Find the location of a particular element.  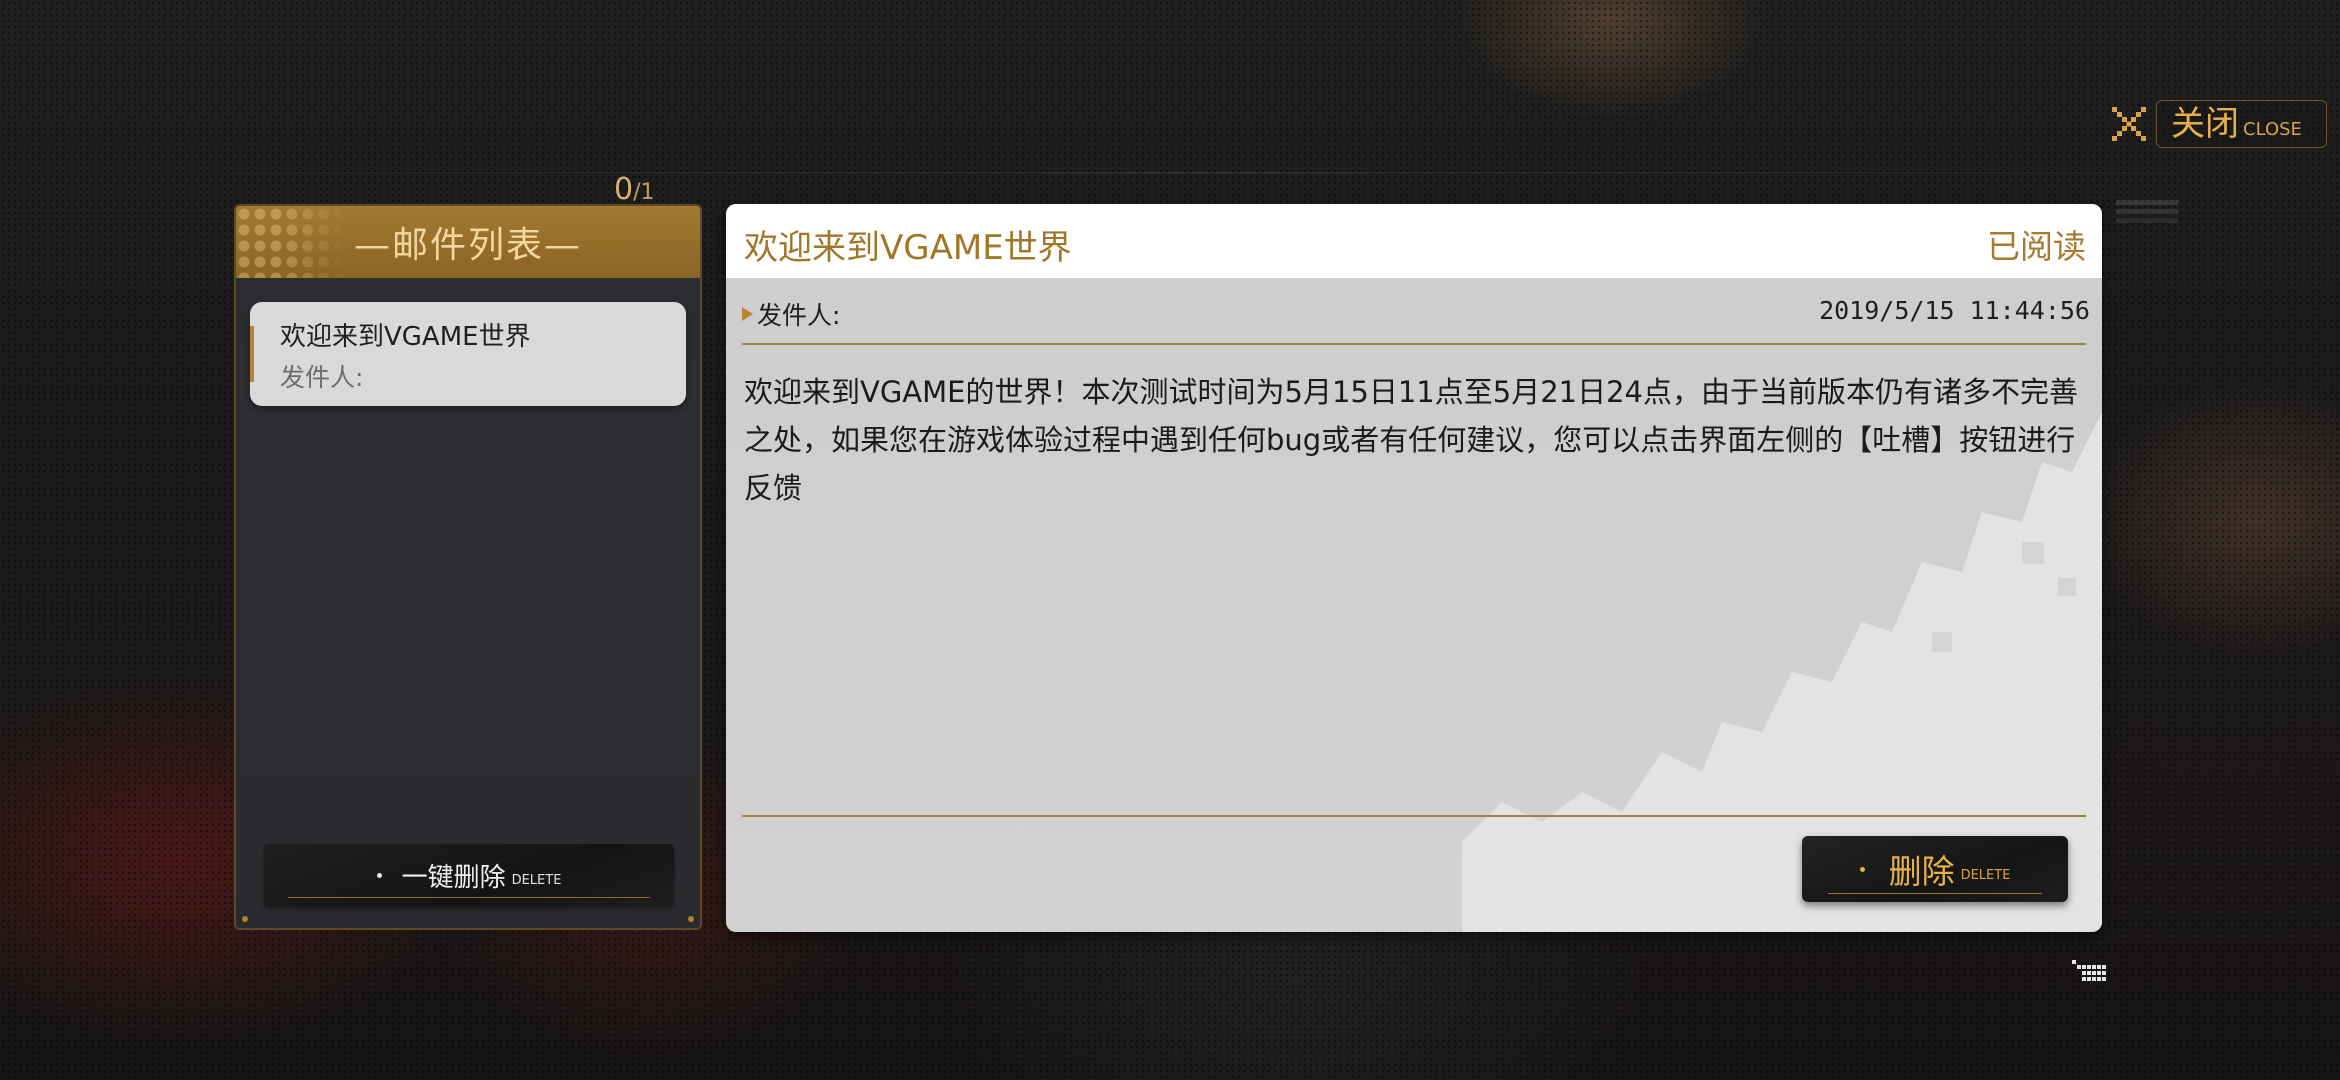

footer-divider is located at coordinates (1414, 816).